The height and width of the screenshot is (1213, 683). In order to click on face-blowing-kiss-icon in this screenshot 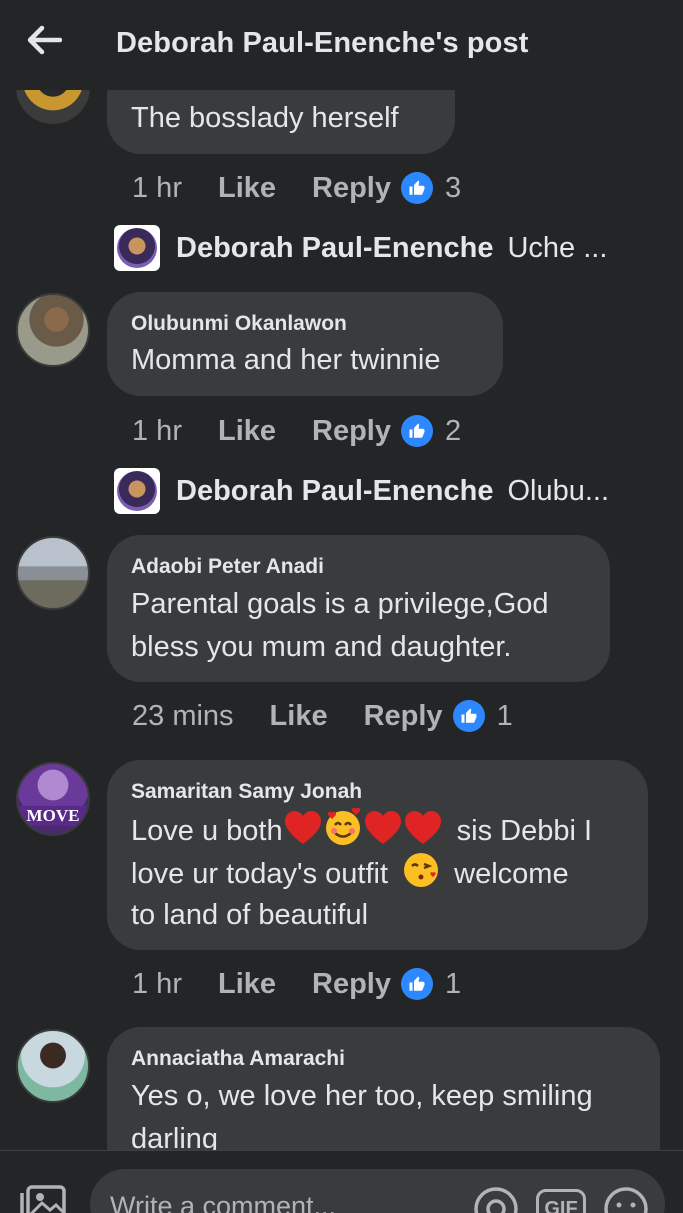, I will do `click(421, 876)`.